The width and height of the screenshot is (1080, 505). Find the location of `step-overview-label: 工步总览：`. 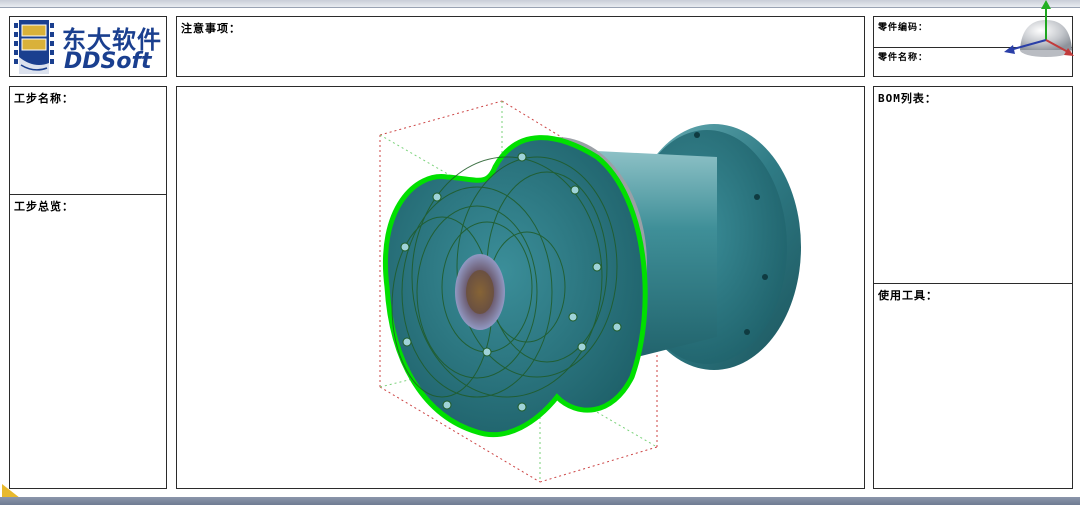

step-overview-label: 工步总览： is located at coordinates (44, 206).